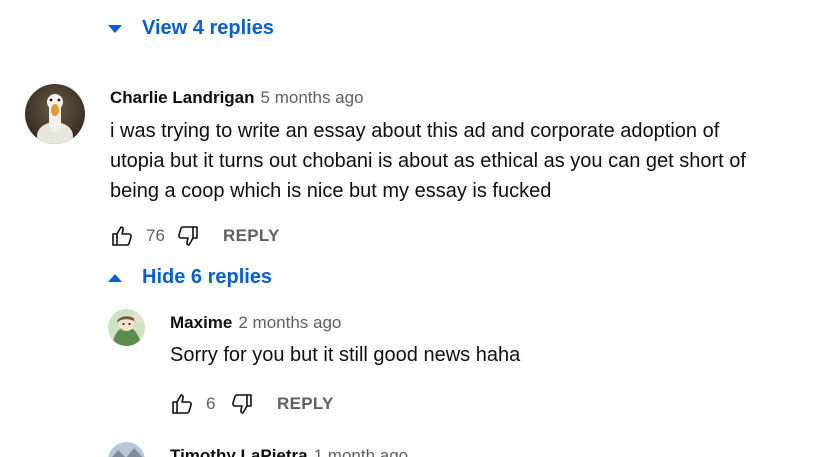 The image size is (813, 457). What do you see at coordinates (312, 97) in the screenshot?
I see `comment-timestamp: 5 months ago` at bounding box center [312, 97].